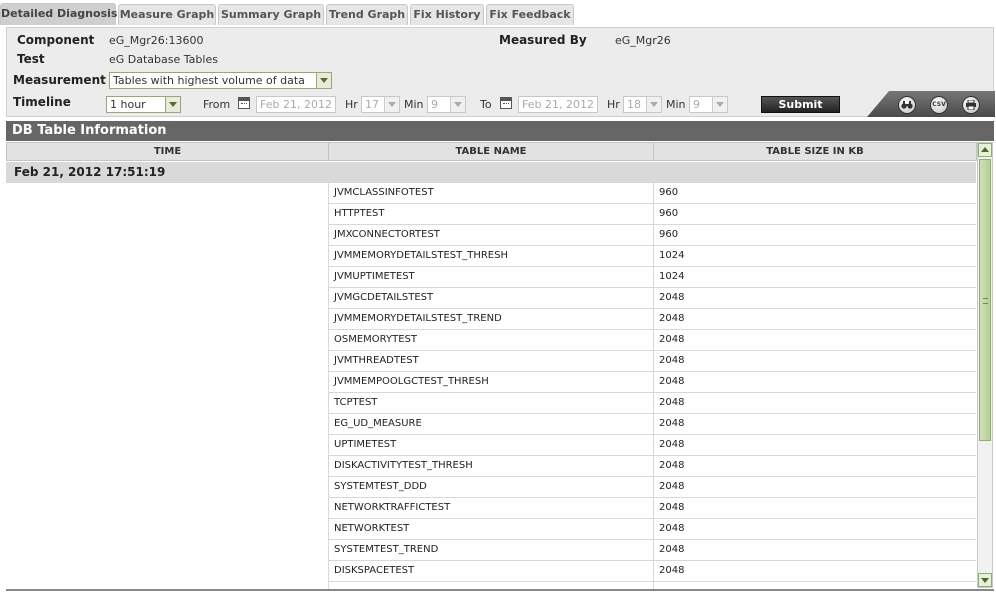  What do you see at coordinates (372, 104) in the screenshot?
I see `from-hour-value: 17` at bounding box center [372, 104].